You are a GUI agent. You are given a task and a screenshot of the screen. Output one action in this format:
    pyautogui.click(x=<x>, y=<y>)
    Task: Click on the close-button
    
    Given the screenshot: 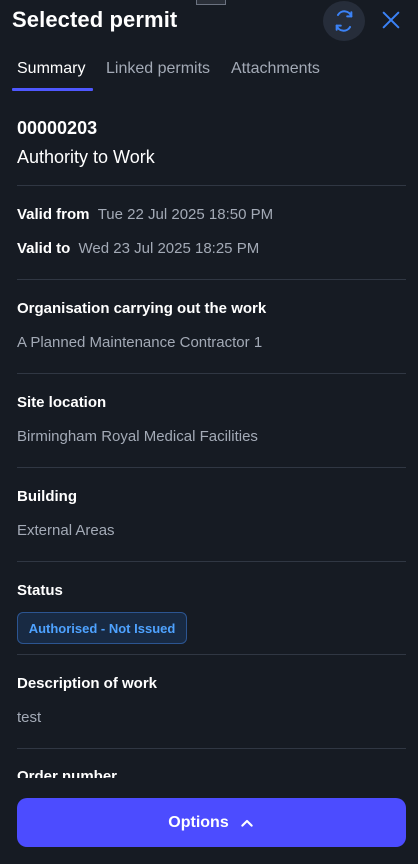 What is the action you would take?
    pyautogui.click(x=391, y=20)
    